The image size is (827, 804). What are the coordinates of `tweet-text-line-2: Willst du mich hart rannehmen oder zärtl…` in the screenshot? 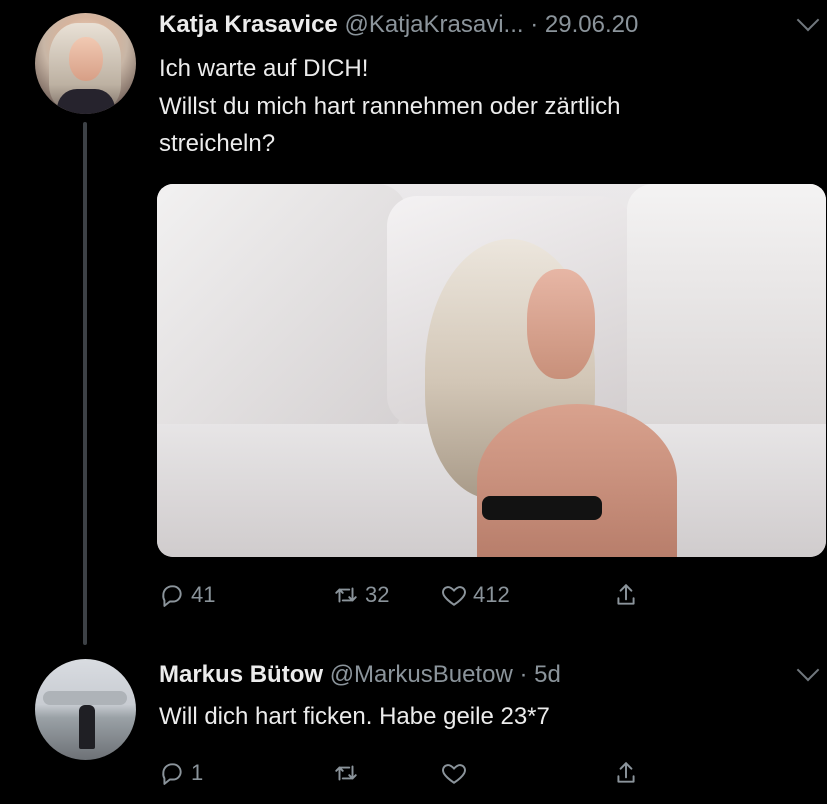 It's located at (390, 106).